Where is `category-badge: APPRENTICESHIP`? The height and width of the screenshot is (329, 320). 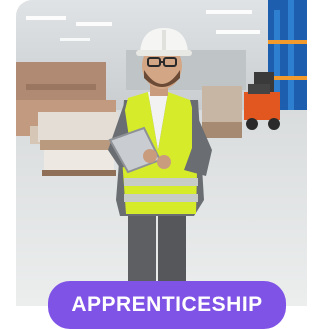 category-badge: APPRENTICESHIP is located at coordinates (167, 305).